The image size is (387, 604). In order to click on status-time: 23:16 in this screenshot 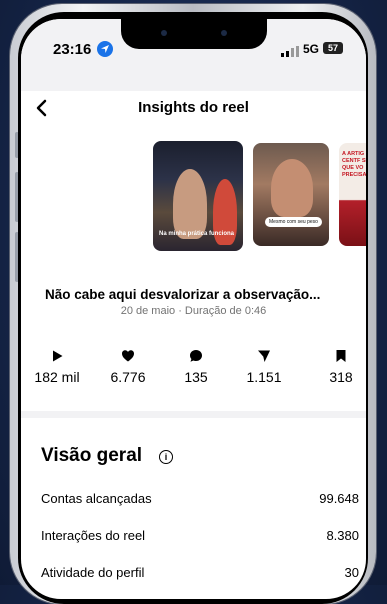, I will do `click(72, 49)`.